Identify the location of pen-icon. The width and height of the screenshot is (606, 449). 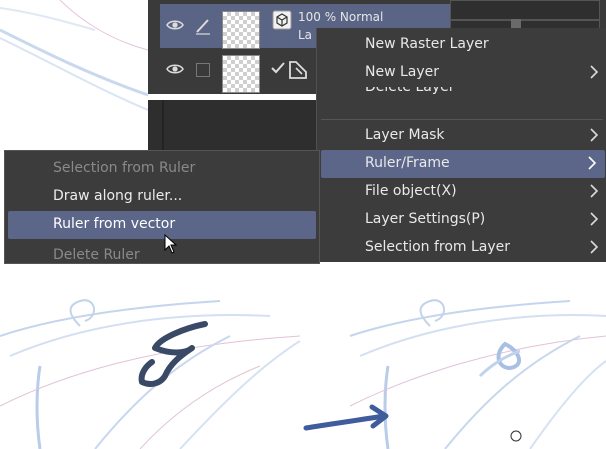
(203, 27).